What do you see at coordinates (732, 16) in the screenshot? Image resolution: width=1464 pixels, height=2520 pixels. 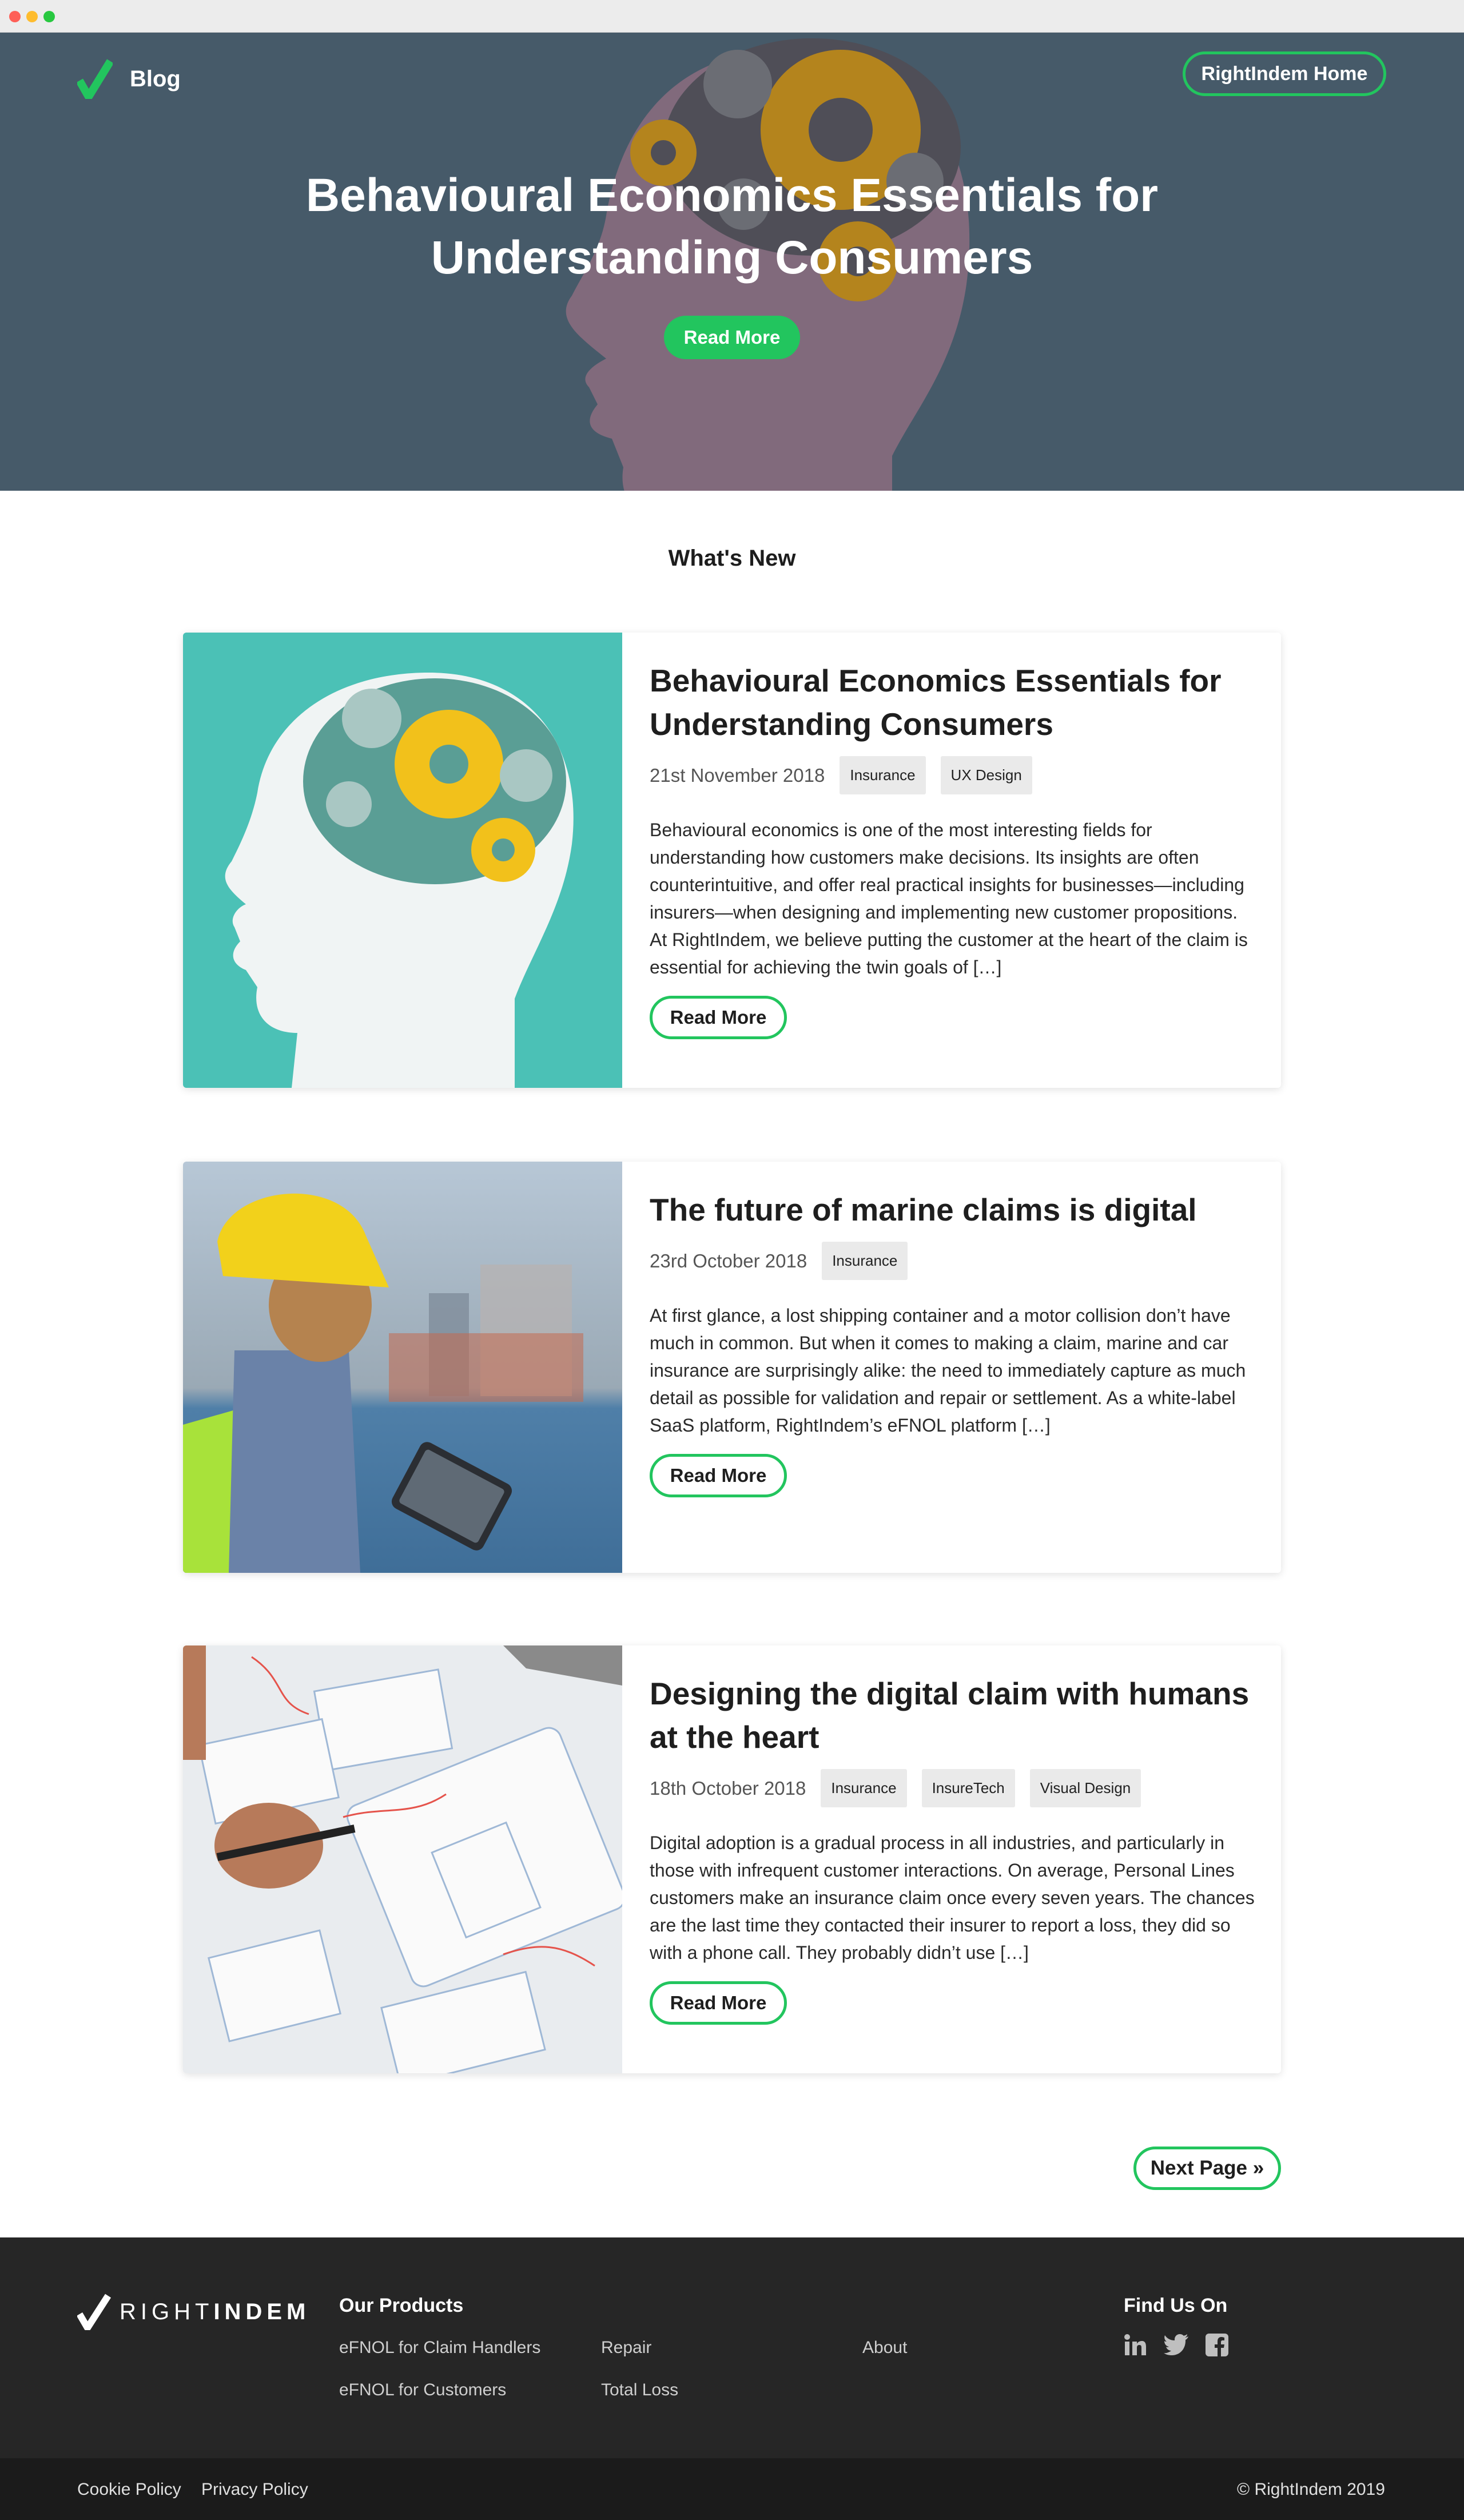 I see `browser-chrome` at bounding box center [732, 16].